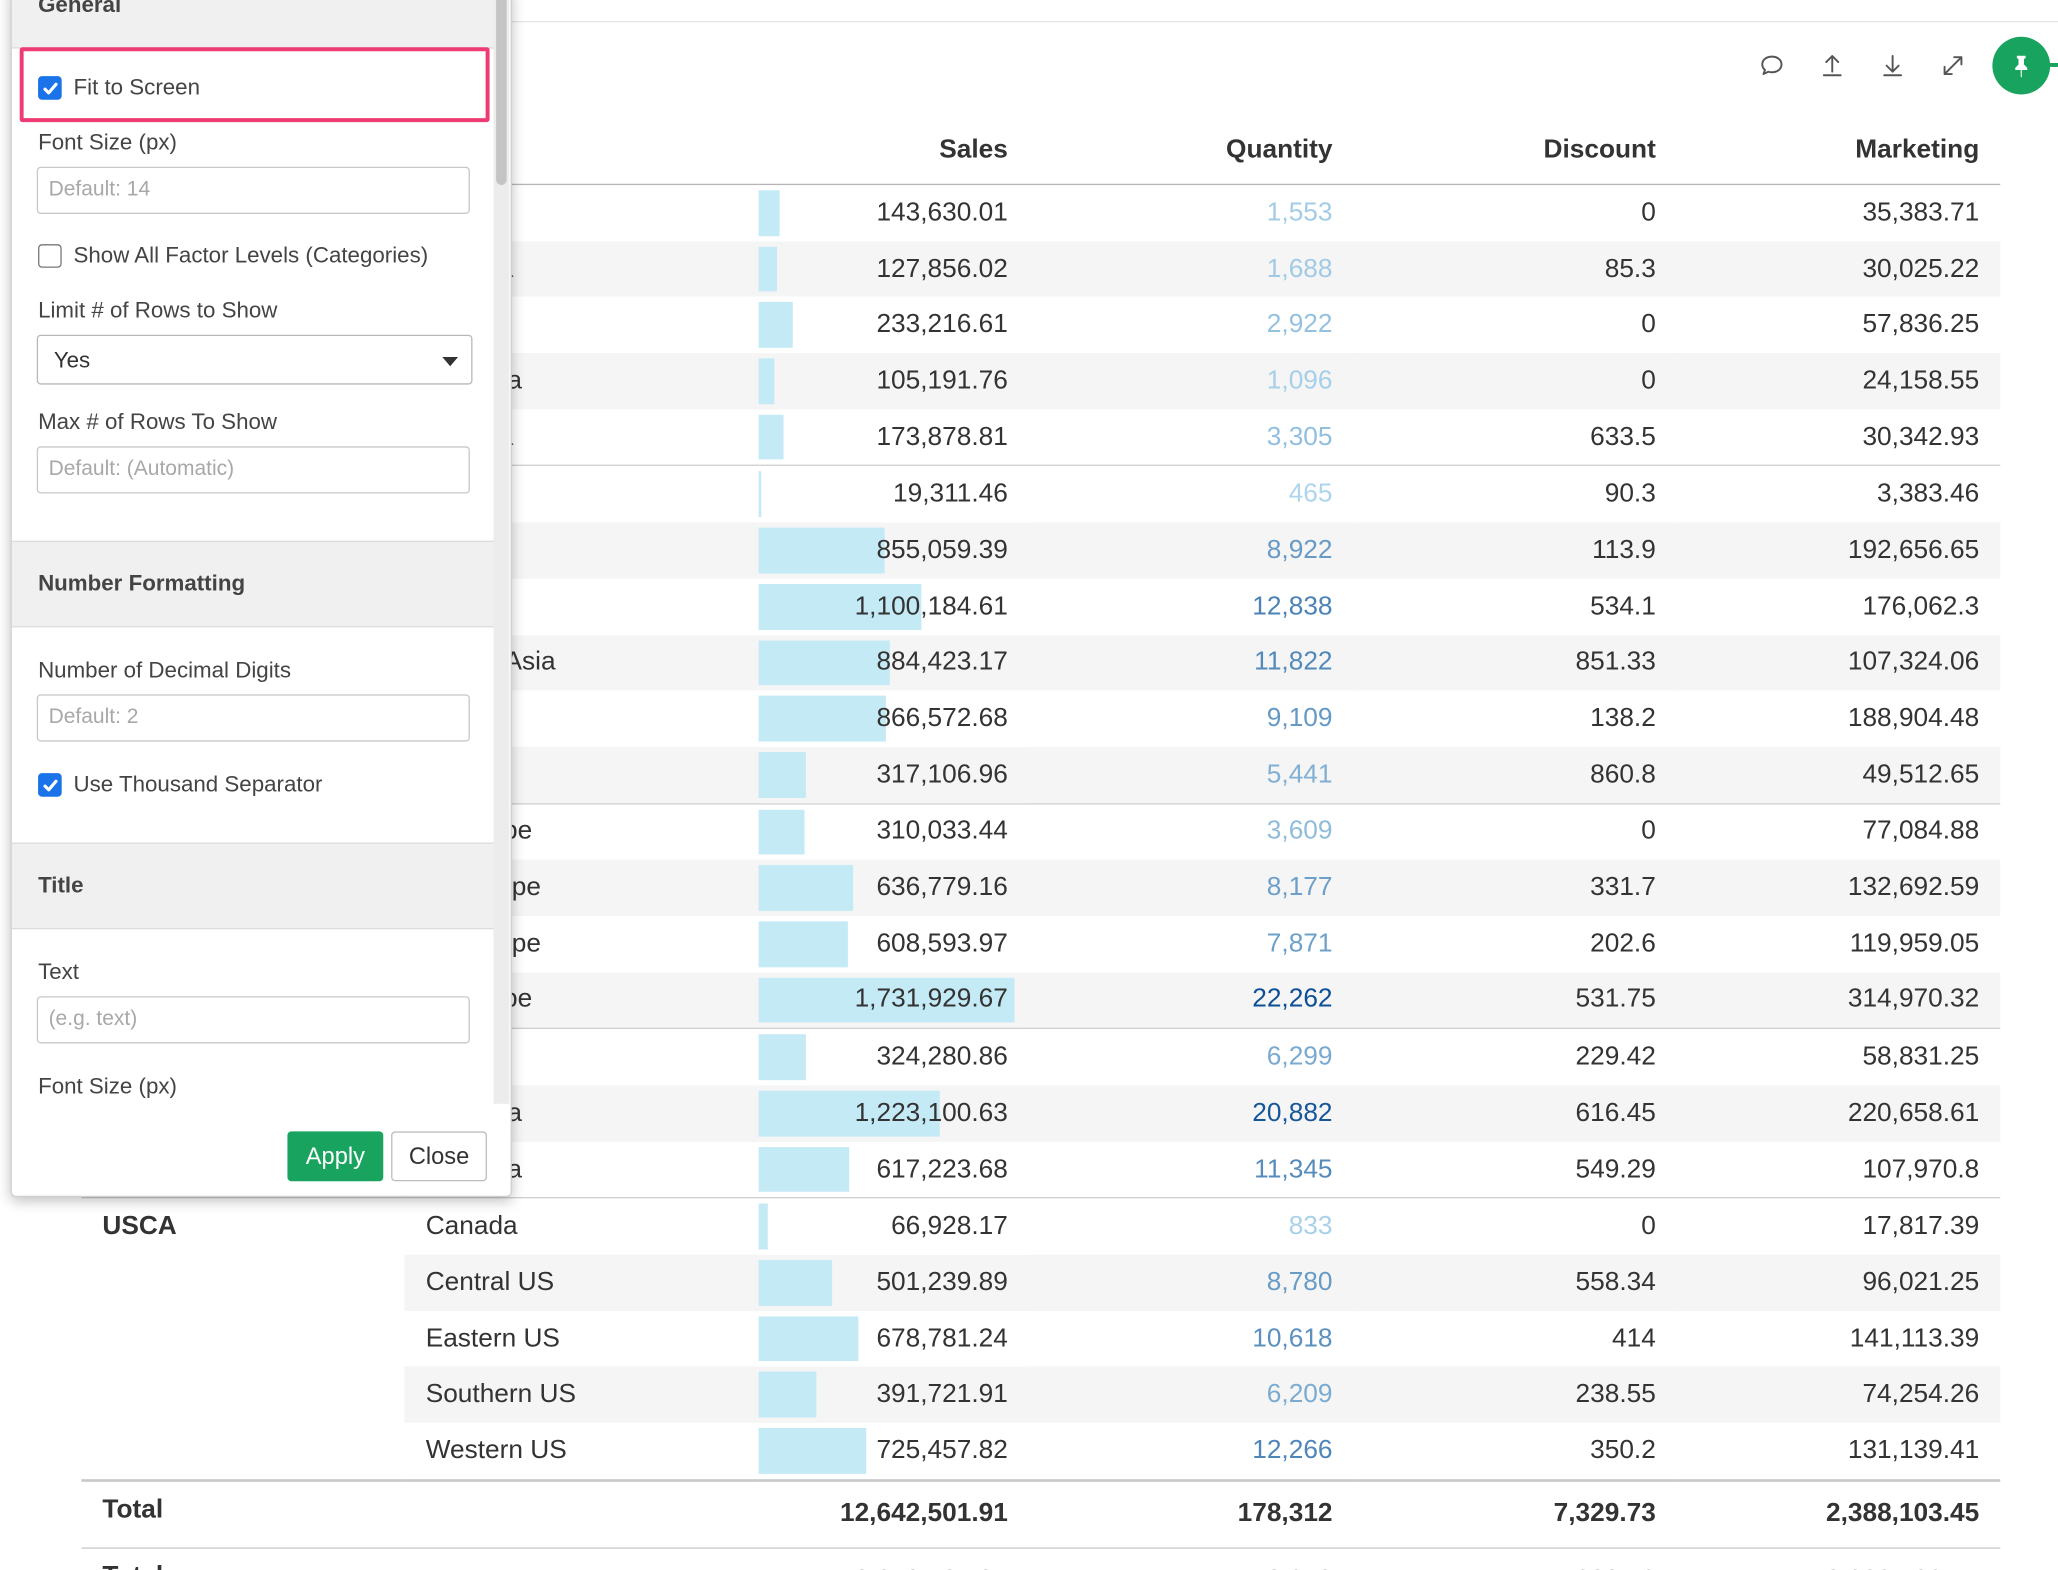  Describe the element at coordinates (58, 972) in the screenshot. I see `title-text-label: Text` at that location.